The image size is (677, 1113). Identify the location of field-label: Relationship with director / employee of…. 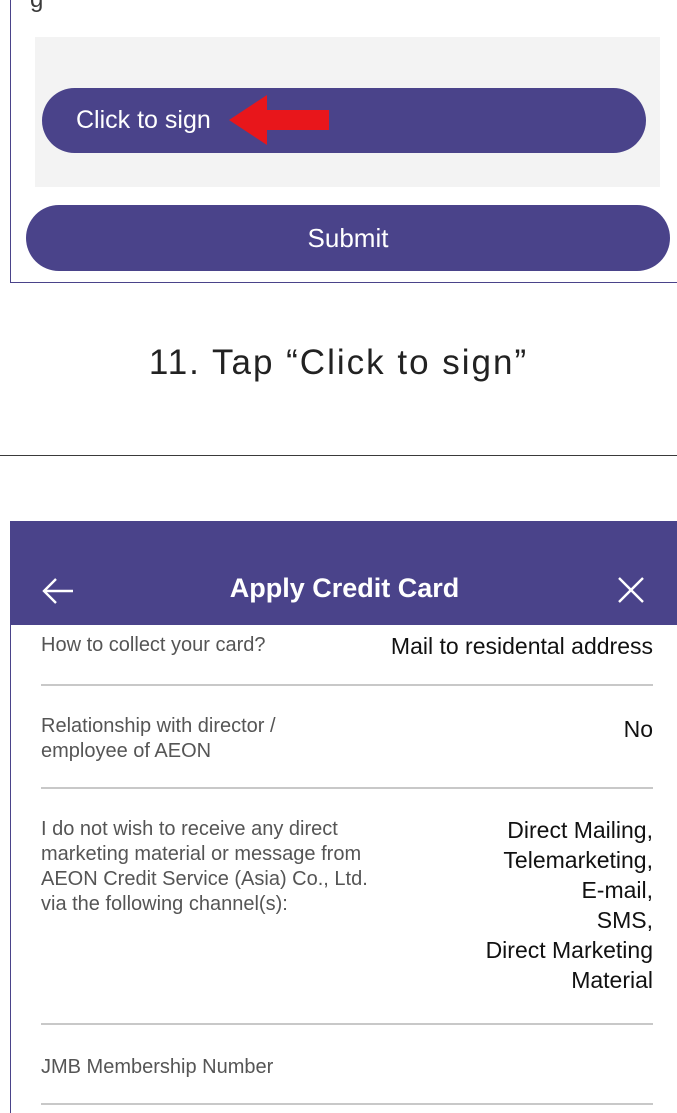
(158, 738).